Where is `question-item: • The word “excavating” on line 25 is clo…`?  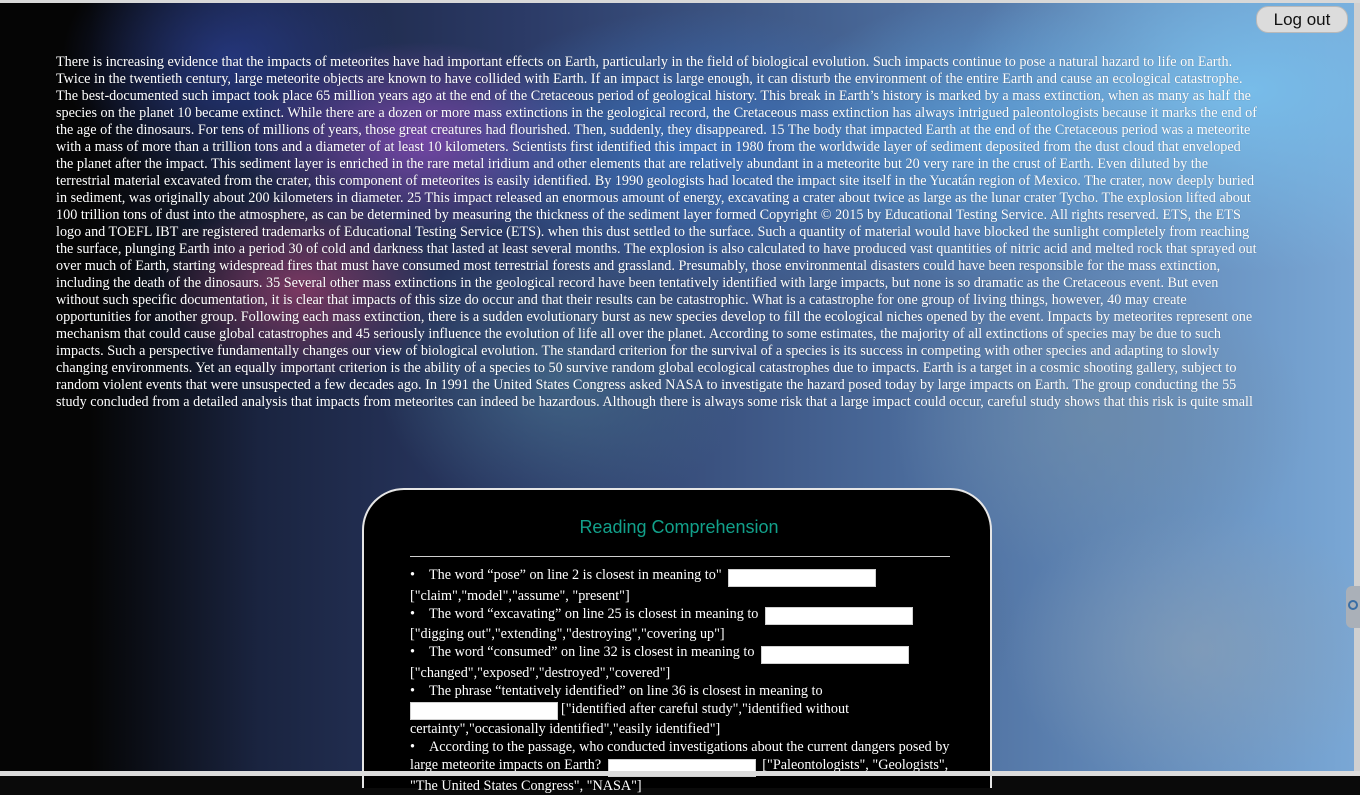
question-item: • The word “excavating” on line 25 is clo… is located at coordinates (680, 624).